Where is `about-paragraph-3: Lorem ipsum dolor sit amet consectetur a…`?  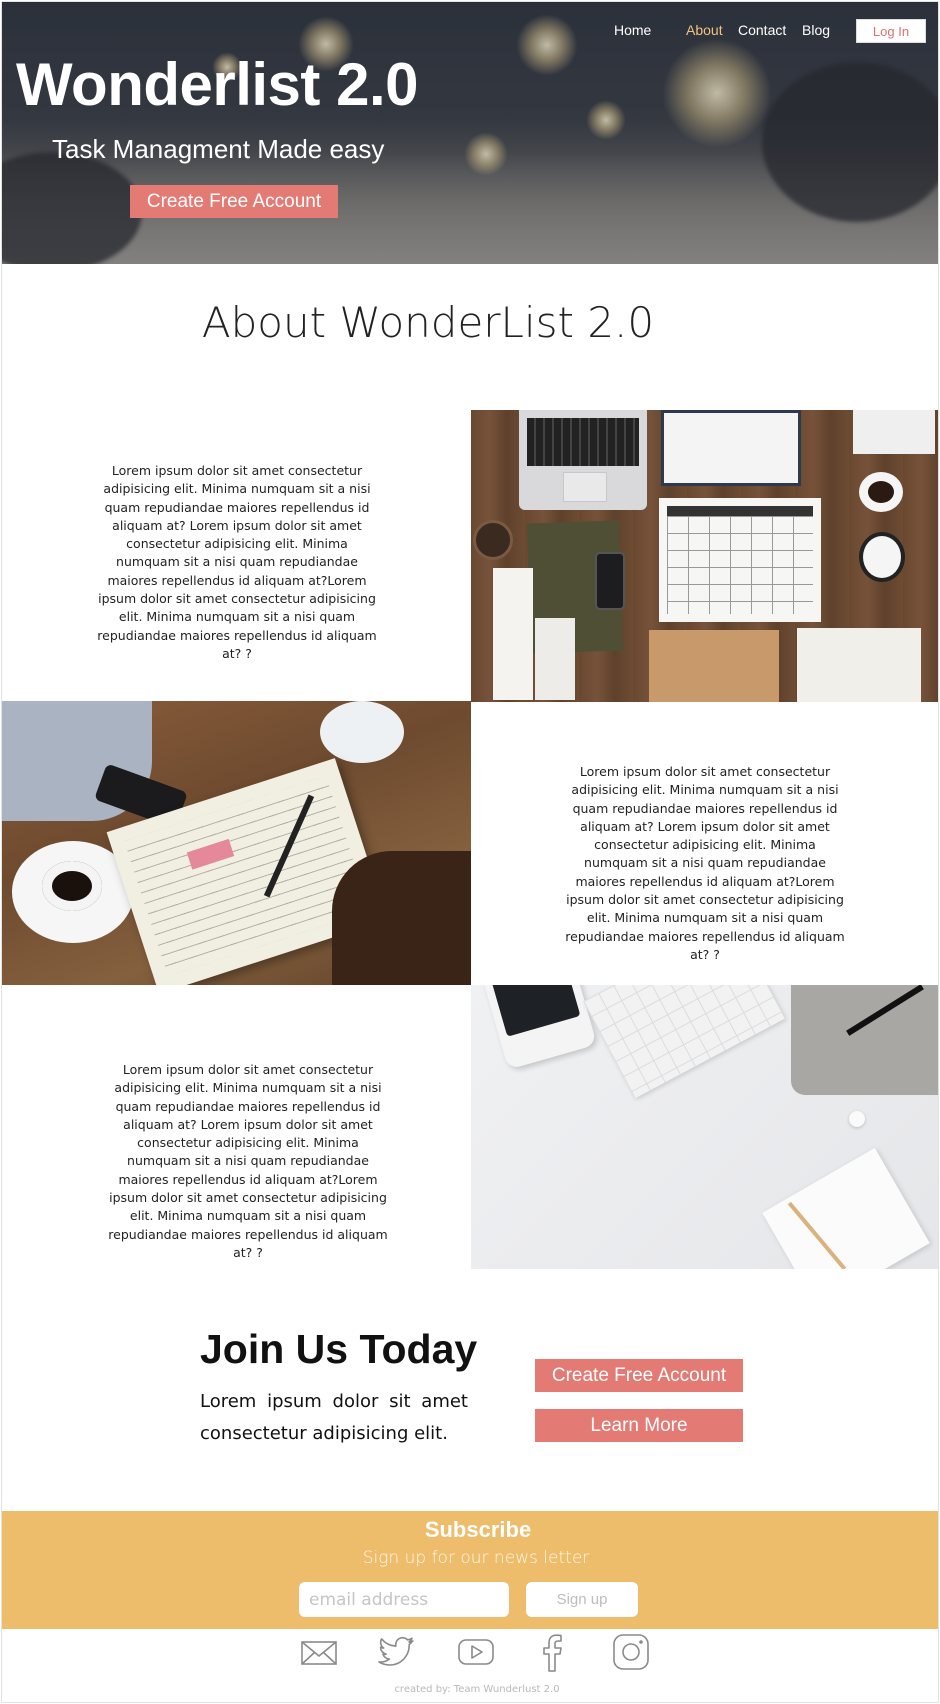
about-paragraph-3: Lorem ipsum dolor sit amet consectetur a… is located at coordinates (248, 1161).